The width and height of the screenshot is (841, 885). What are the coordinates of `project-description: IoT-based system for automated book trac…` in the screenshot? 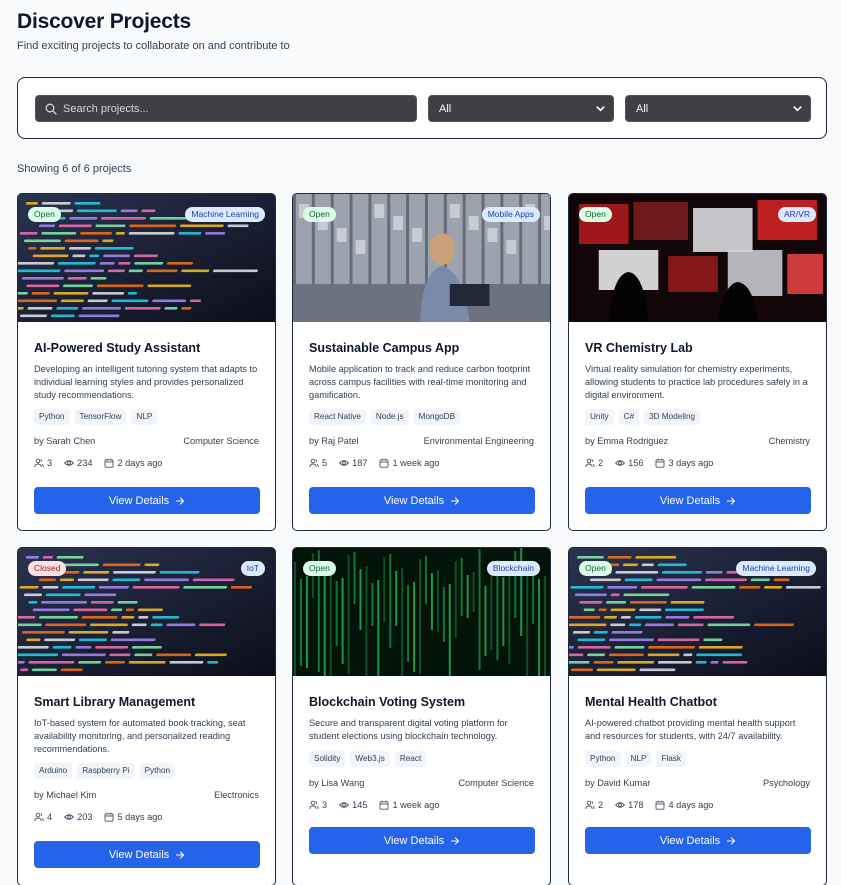 It's located at (140, 736).